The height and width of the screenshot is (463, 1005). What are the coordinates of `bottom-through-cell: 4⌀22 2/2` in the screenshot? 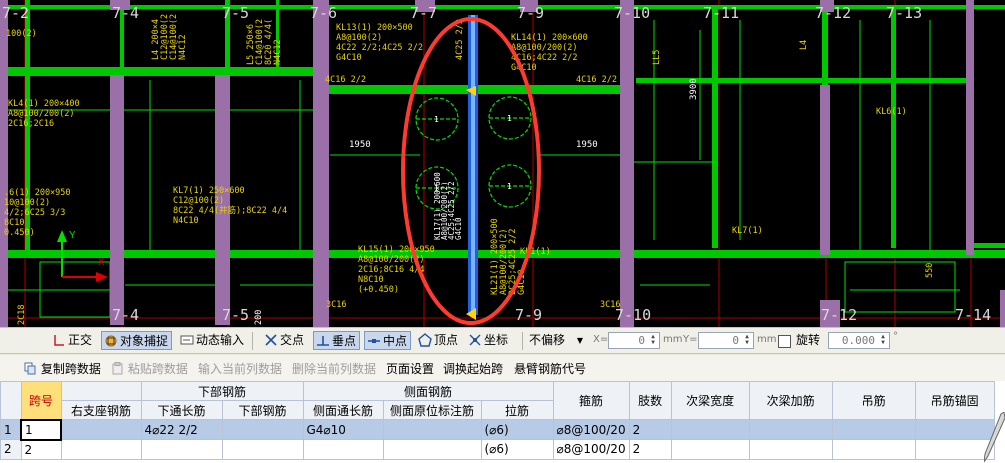 It's located at (181, 429).